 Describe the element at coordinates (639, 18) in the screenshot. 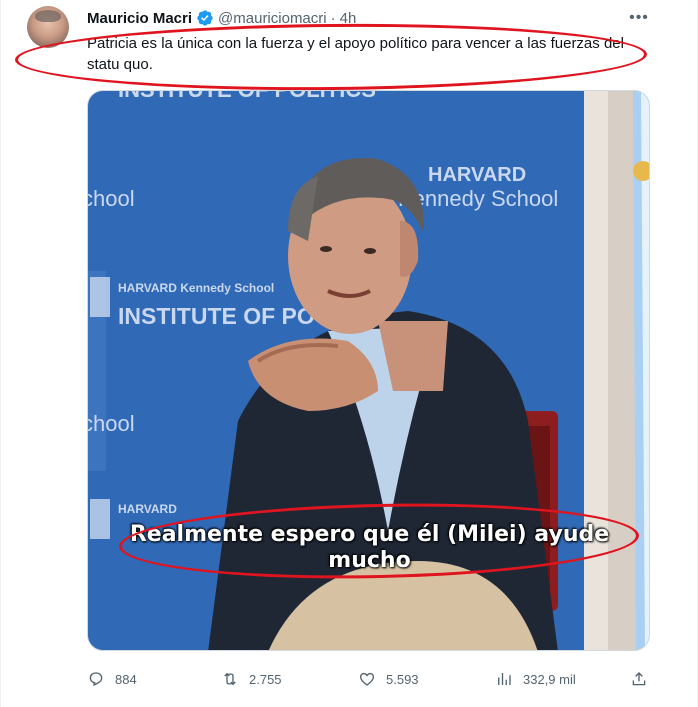

I see `more-options-icon: •••` at that location.